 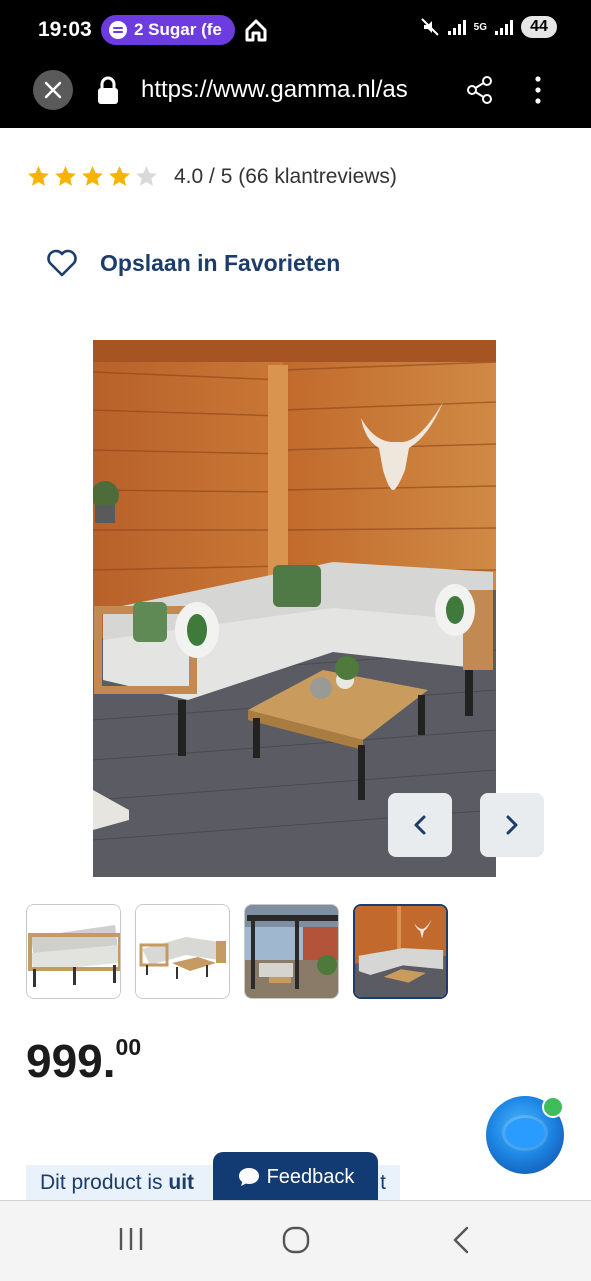 I want to click on star-empty-icon, so click(x=146, y=176).